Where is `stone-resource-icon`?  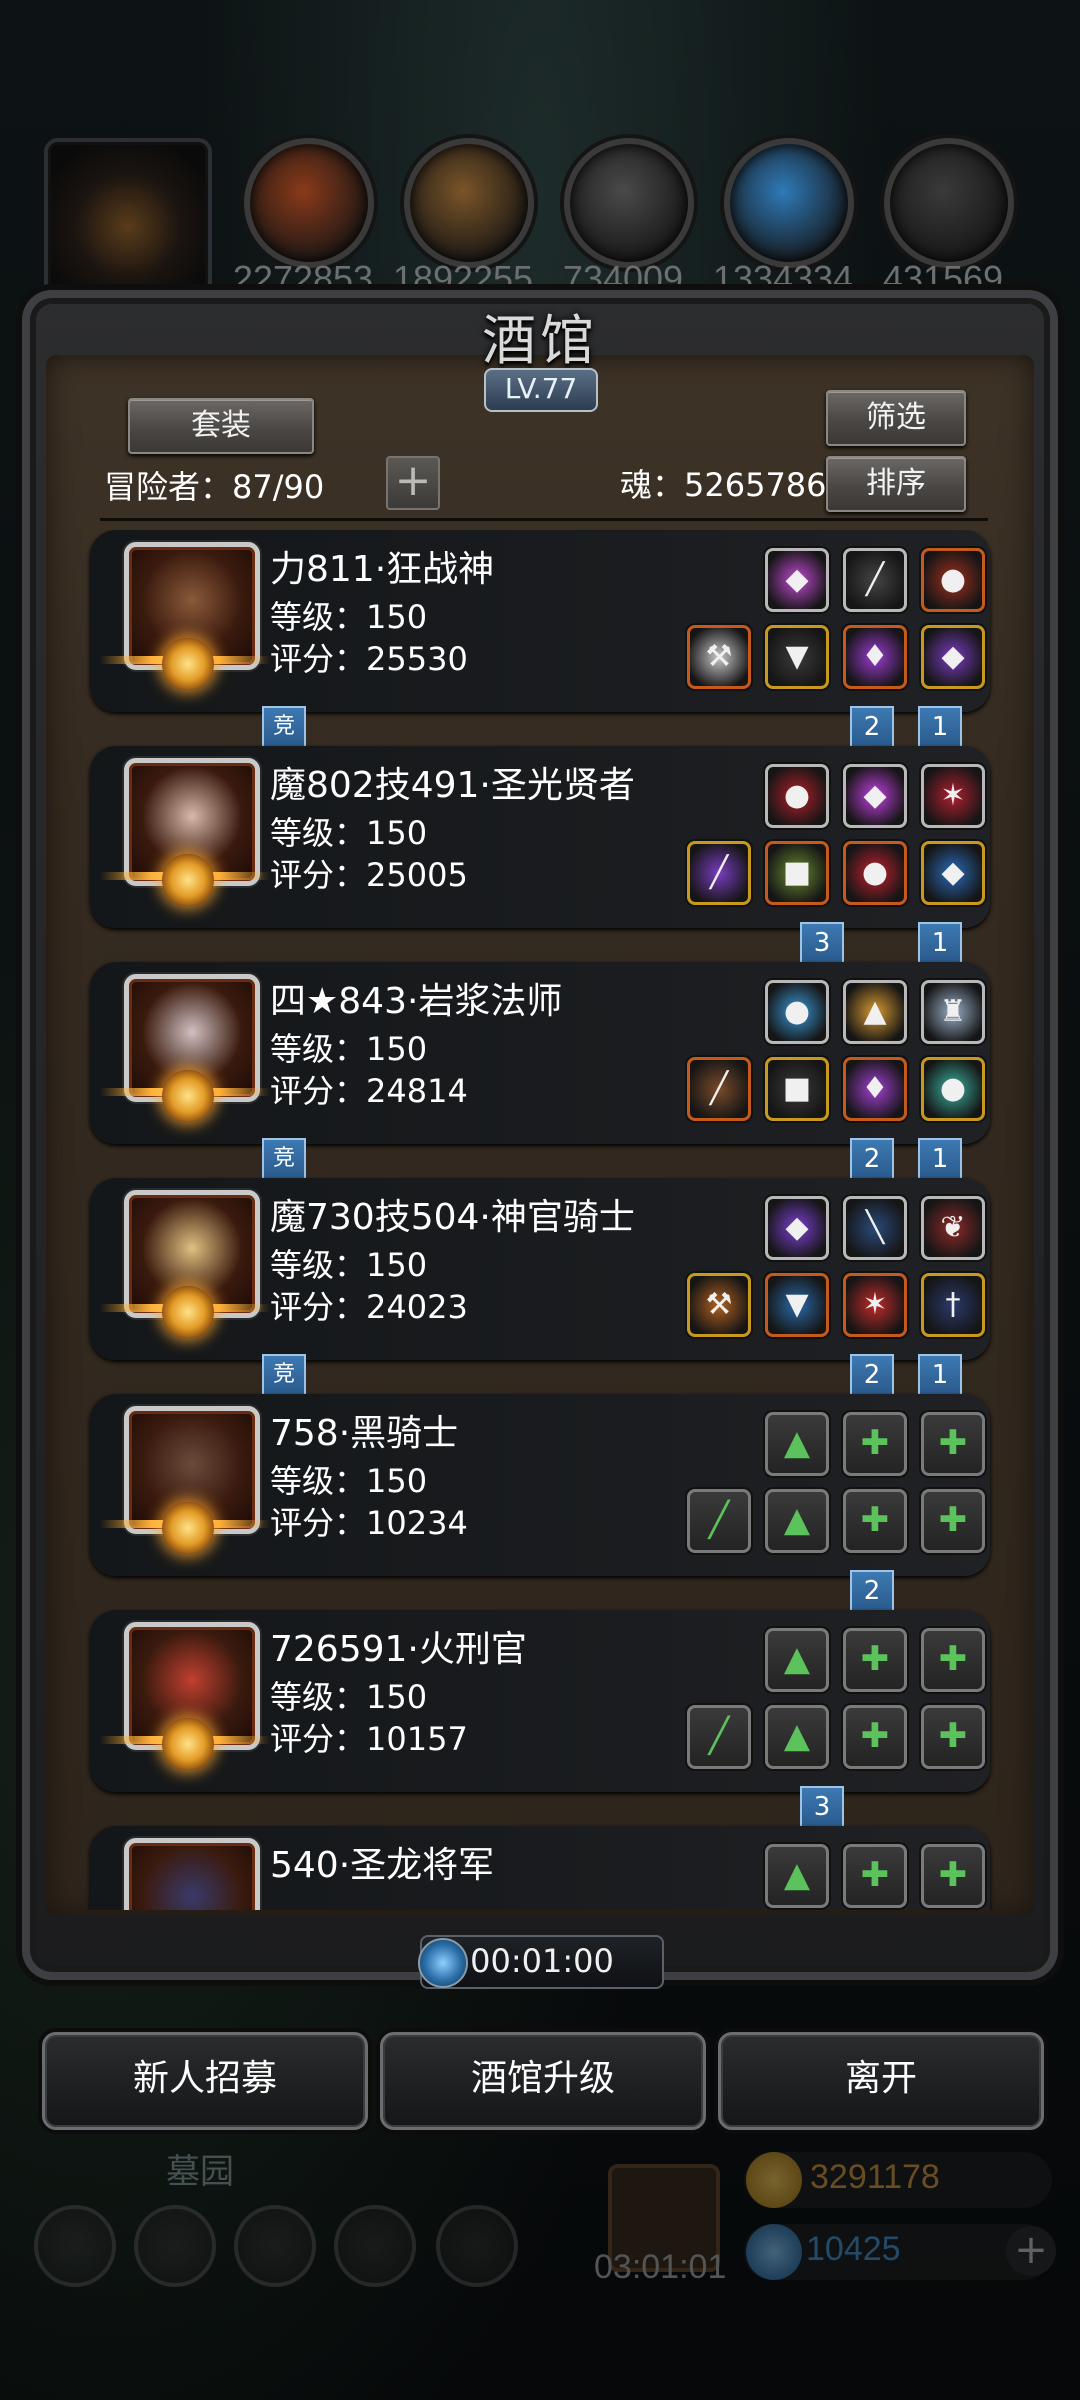
stone-resource-icon is located at coordinates (629, 203).